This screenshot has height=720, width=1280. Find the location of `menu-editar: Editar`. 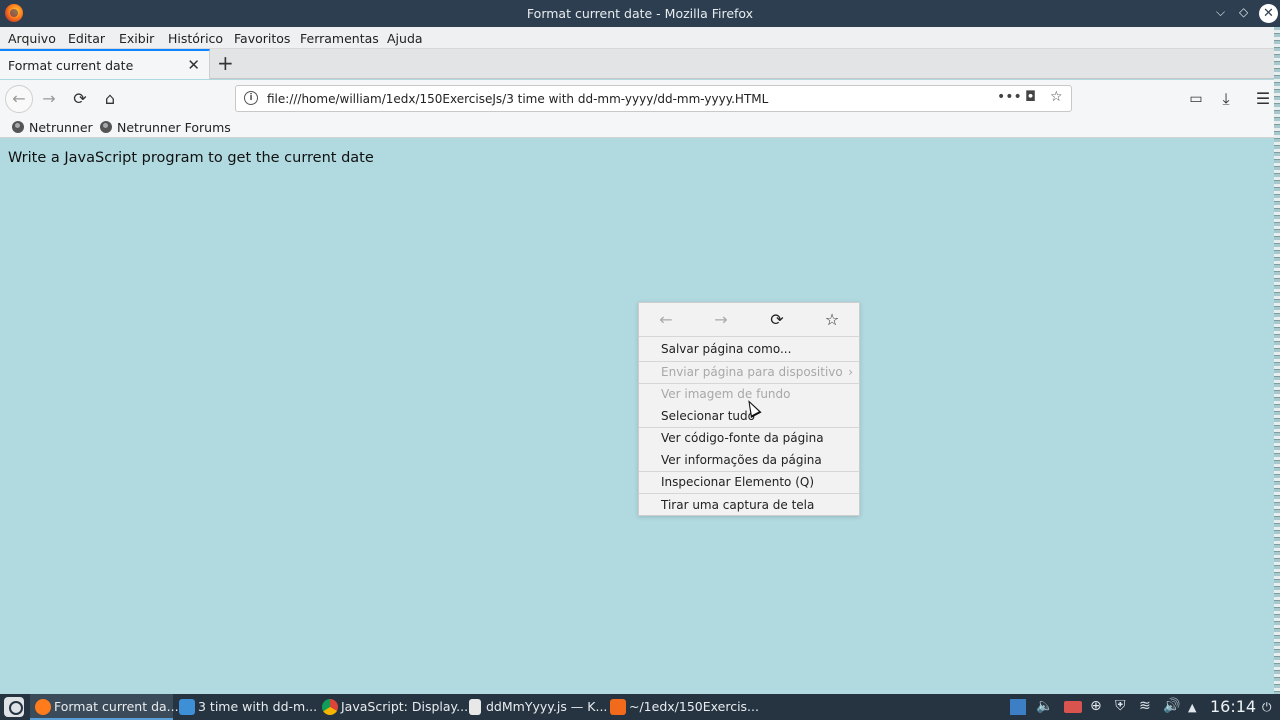

menu-editar: Editar is located at coordinates (86, 38).